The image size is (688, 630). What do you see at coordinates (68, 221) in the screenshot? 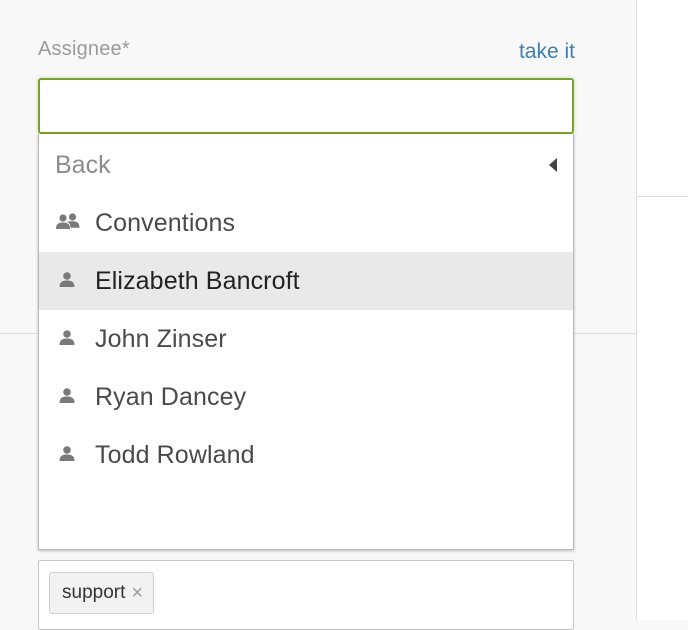
I see `group-icon` at bounding box center [68, 221].